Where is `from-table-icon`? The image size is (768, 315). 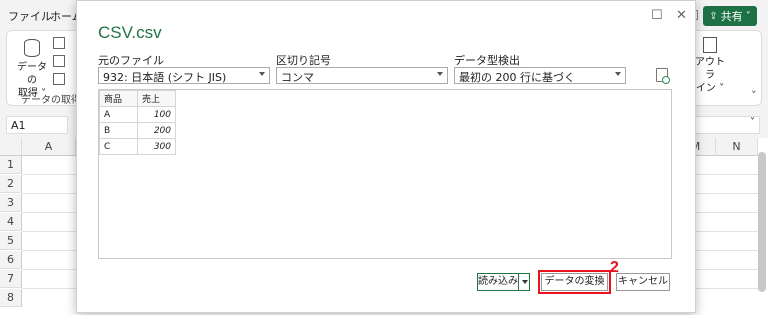
from-table-icon is located at coordinates (59, 79).